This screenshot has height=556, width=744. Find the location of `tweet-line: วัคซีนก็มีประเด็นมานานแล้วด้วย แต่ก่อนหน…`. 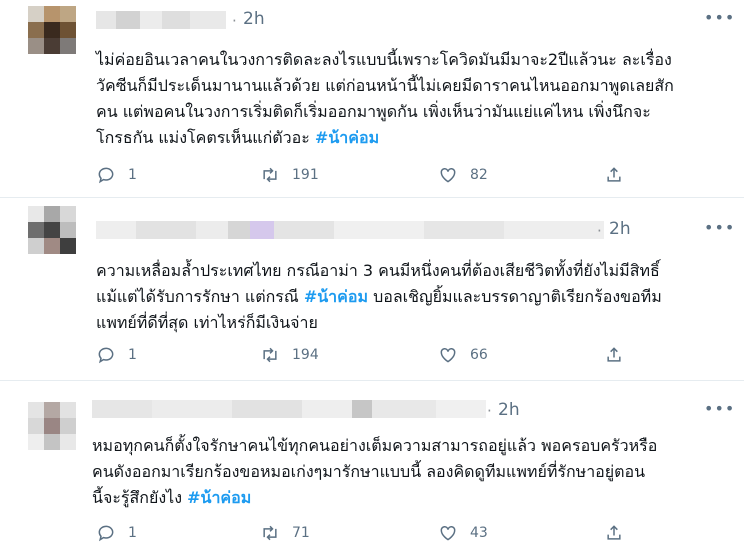

tweet-line: วัคซีนก็มีประเด็นมานานแล้วด้วย แต่ก่อนหน… is located at coordinates (385, 85).